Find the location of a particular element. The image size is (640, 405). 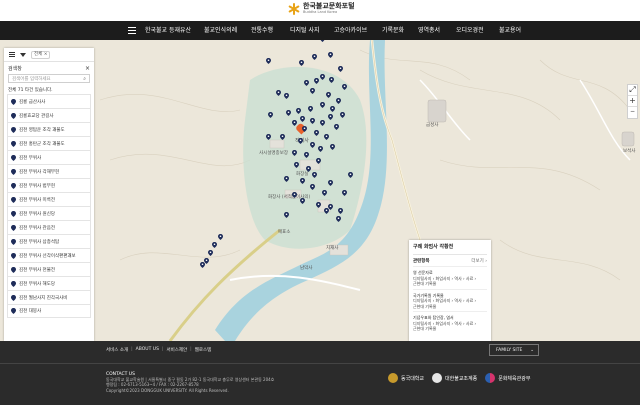

related-item: 국가기록원 기록물 디지털사지 › 화엄사지 › 역사 › 사료 › 근현대 기록물 is located at coordinates (450, 300).